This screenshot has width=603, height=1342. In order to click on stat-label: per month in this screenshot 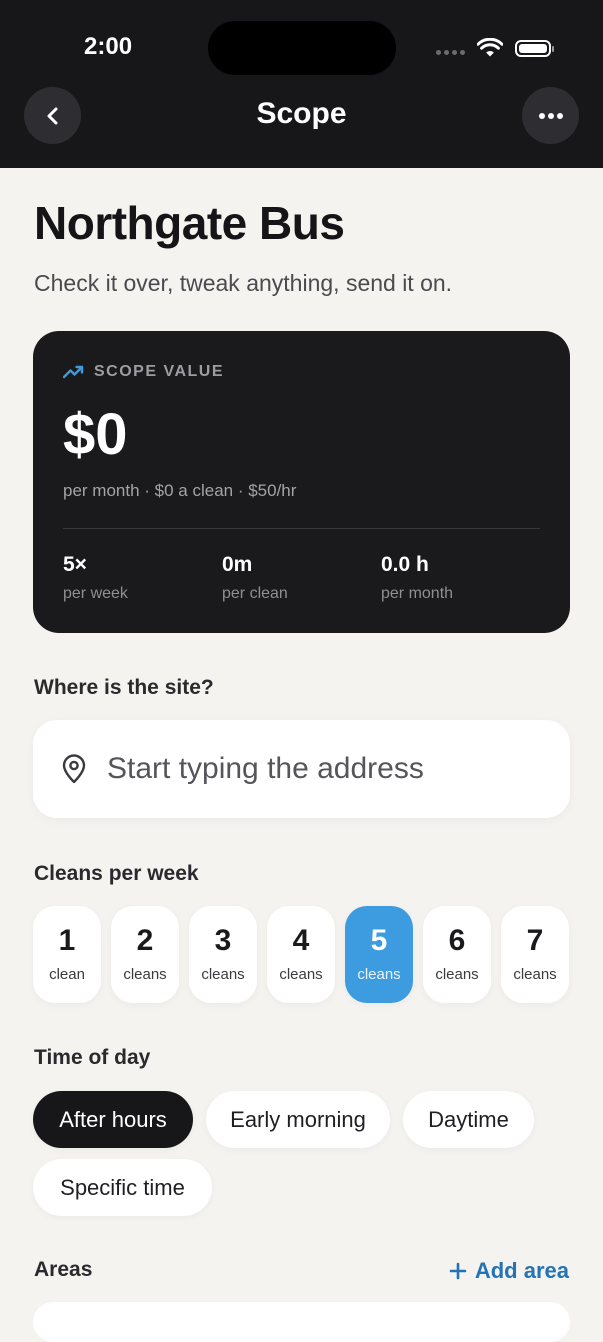, I will do `click(417, 593)`.